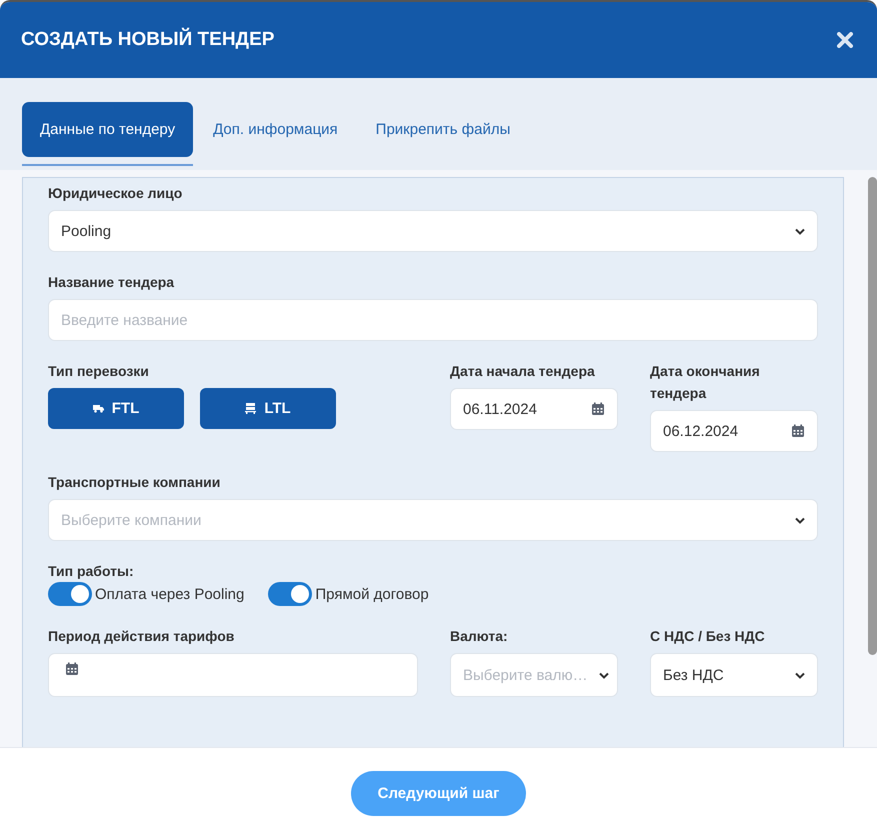 This screenshot has width=877, height=839. I want to click on tab: Прикрепить файлы, so click(443, 129).